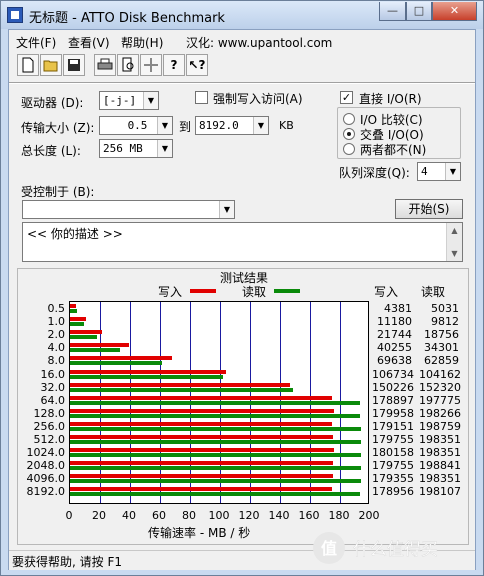 The width and height of the screenshot is (484, 576). Describe the element at coordinates (429, 209) in the screenshot. I see `start-button: 开始(S)` at that location.